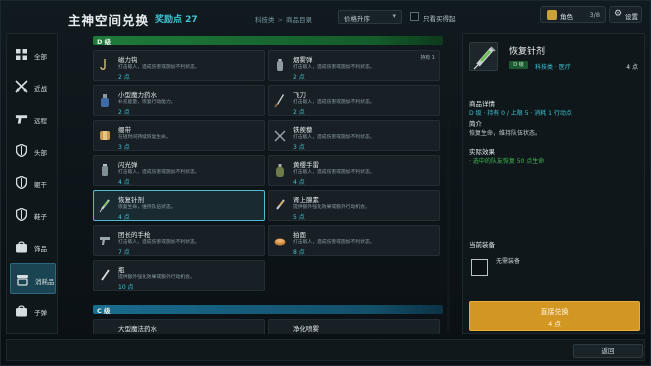  I want to click on item-card: 团长的手枪 打击敌人，造成伤害或施加不利状态。 7 点, so click(179, 240).